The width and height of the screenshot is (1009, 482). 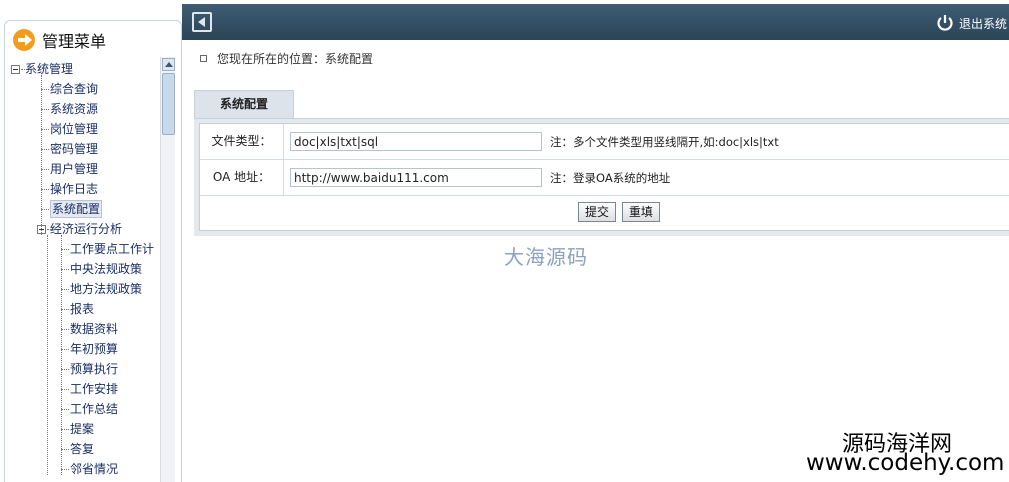 What do you see at coordinates (74, 189) in the screenshot?
I see `sidebar-item-5-label: 操作日志` at bounding box center [74, 189].